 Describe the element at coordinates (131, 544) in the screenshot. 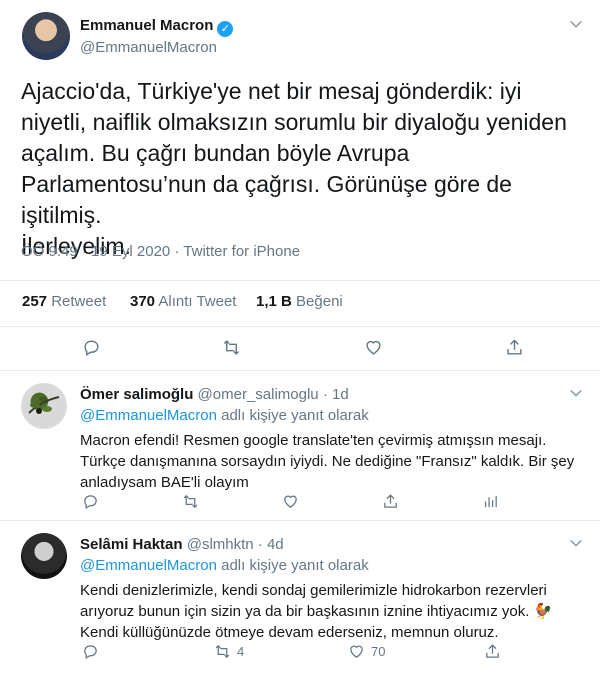

I see `reply-author-name: Selâmi Haktan` at that location.